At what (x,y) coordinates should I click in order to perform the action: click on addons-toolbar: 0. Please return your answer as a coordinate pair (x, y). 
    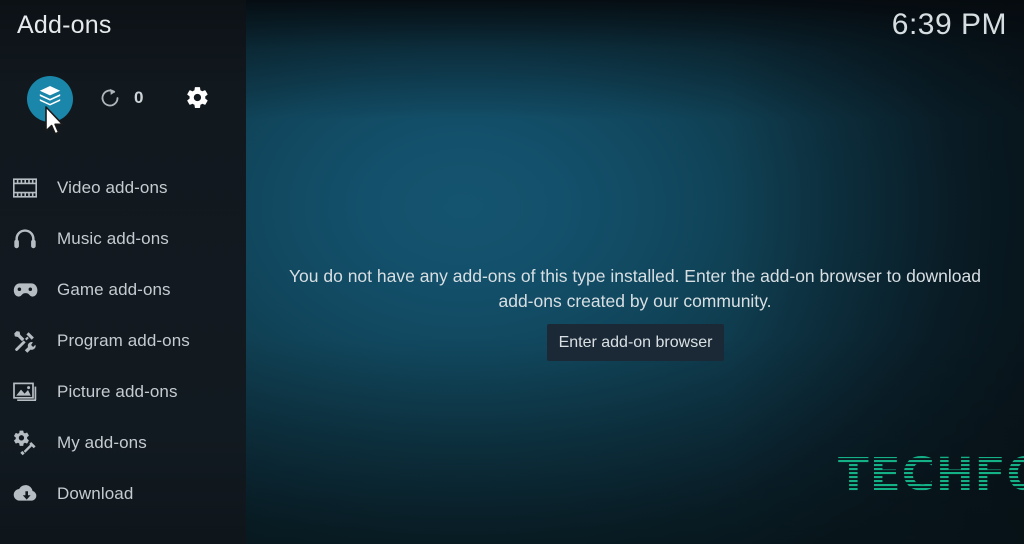
    Looking at the image, I should click on (123, 104).